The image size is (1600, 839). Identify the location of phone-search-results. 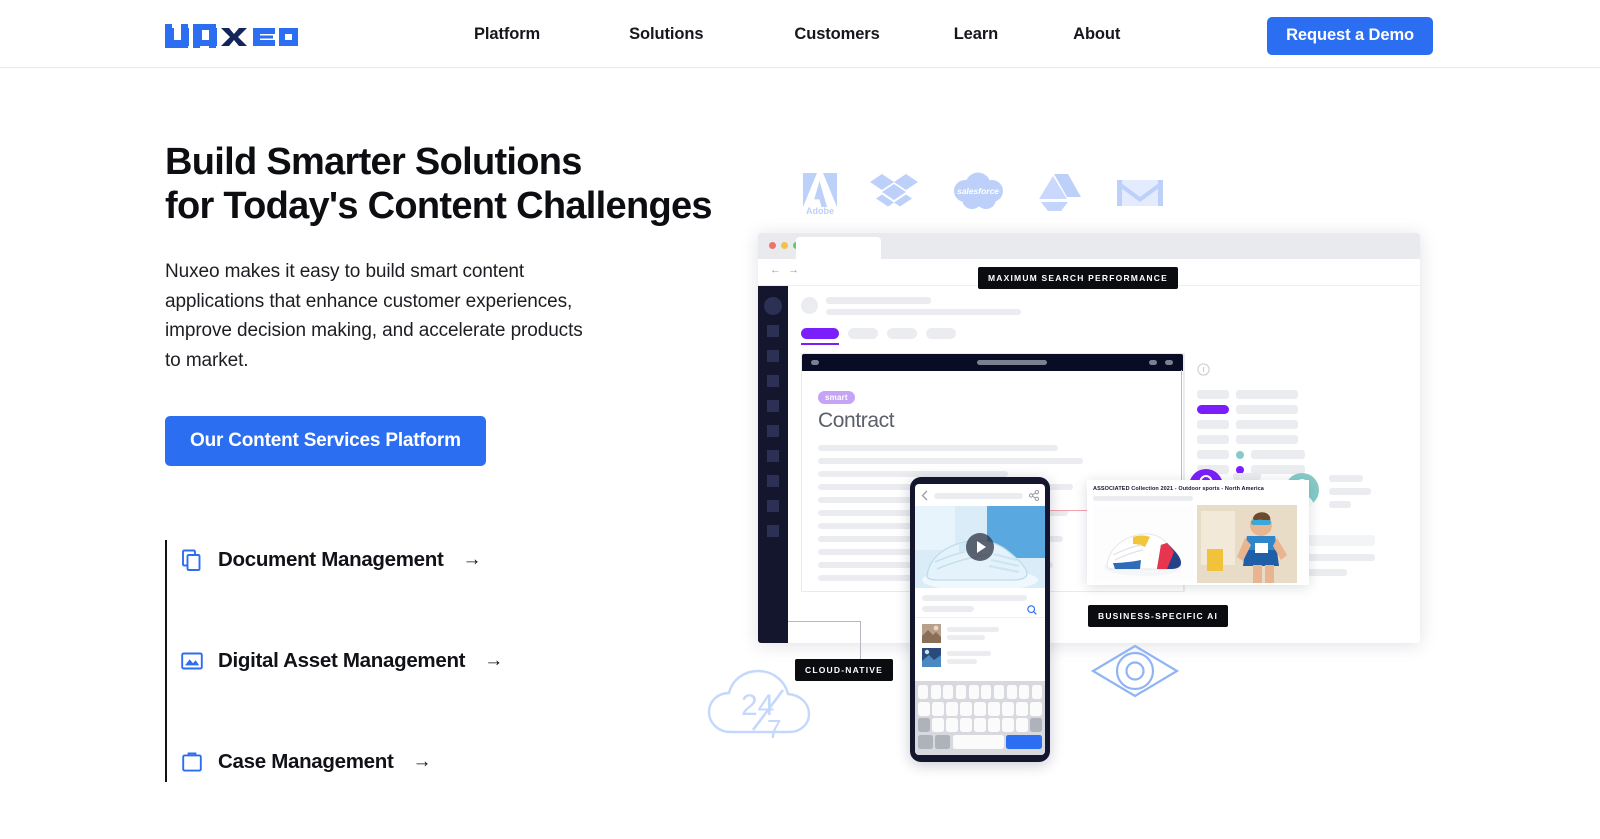
(980, 647).